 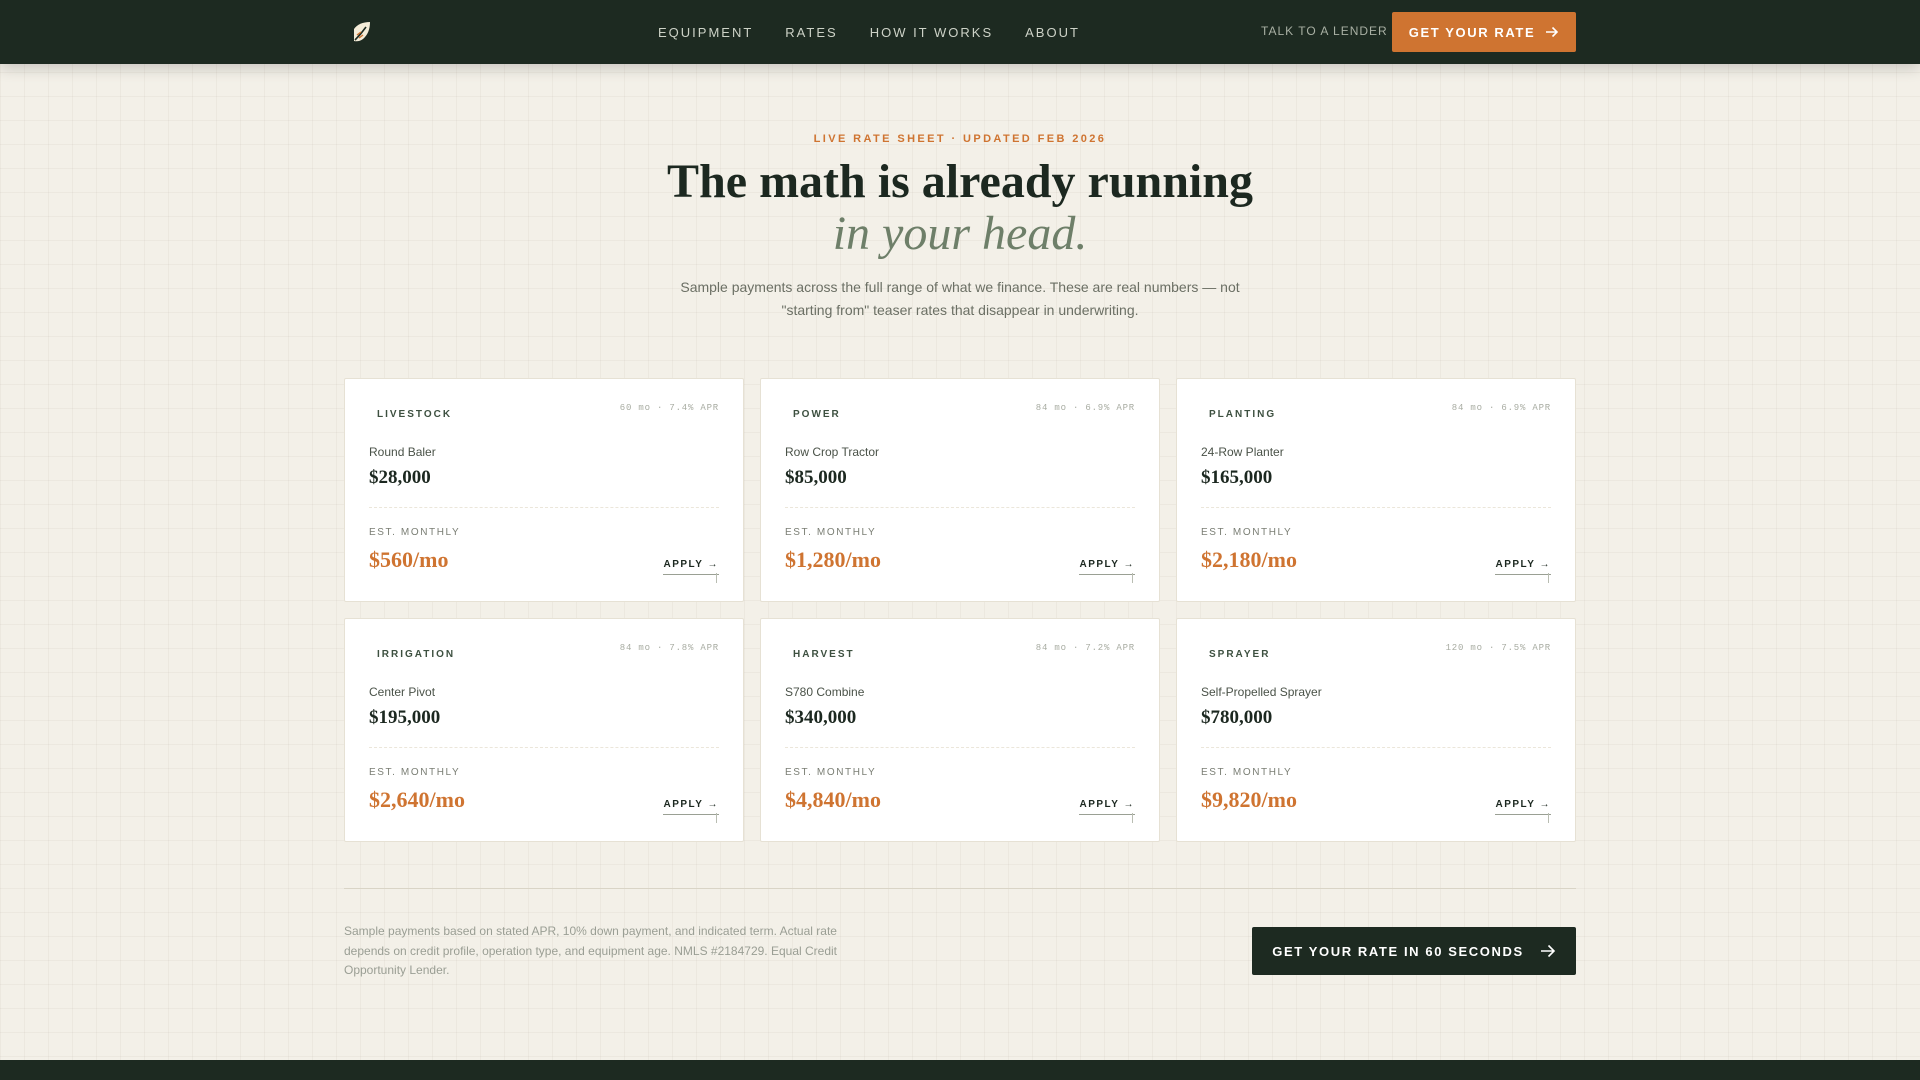 What do you see at coordinates (1240, 654) in the screenshot?
I see `card-category: SPRAYER` at bounding box center [1240, 654].